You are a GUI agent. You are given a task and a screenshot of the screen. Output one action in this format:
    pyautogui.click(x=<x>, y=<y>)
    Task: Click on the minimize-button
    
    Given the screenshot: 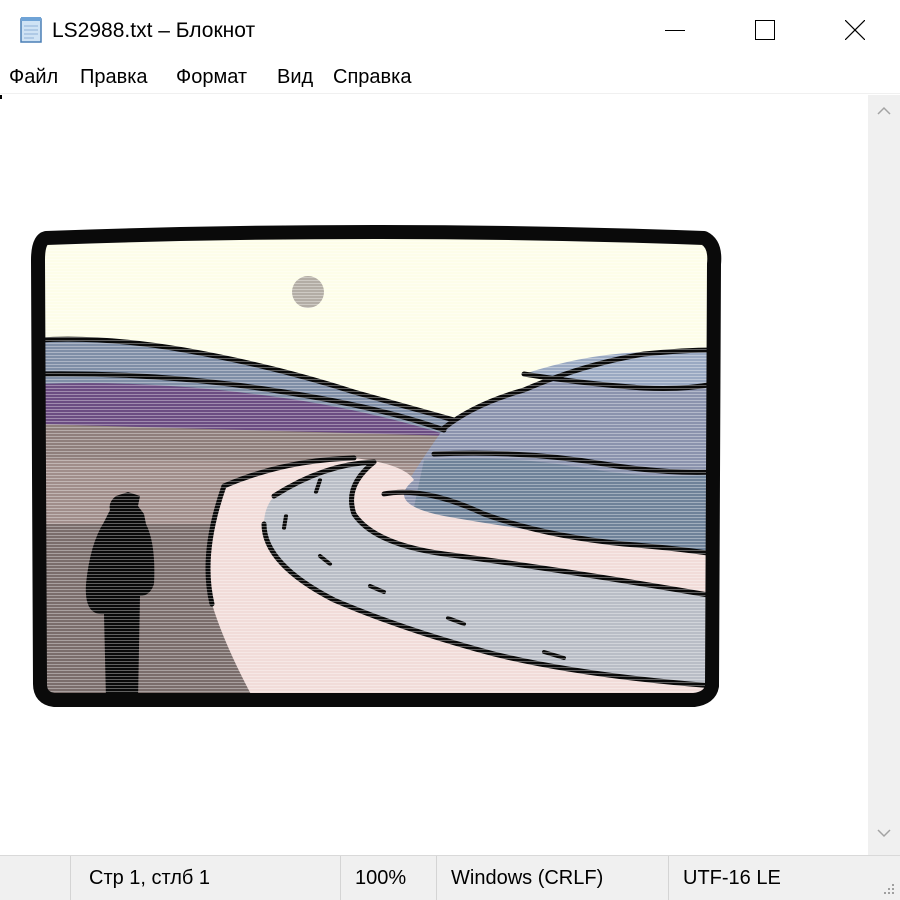 What is the action you would take?
    pyautogui.click(x=675, y=30)
    